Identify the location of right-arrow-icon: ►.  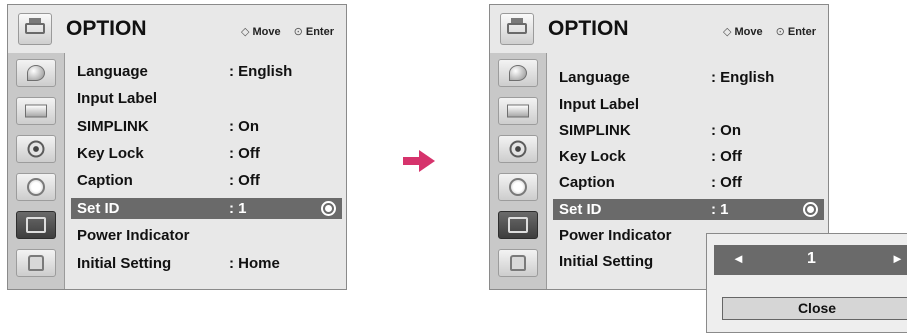
(897, 258).